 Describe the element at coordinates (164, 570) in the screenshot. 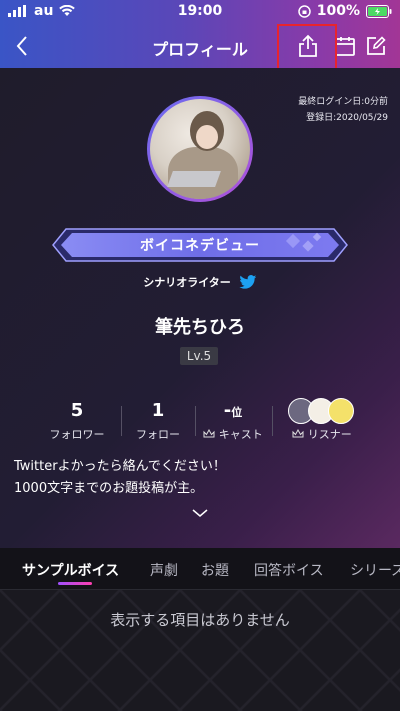

I see `tab-voice-drama: 声劇` at that location.